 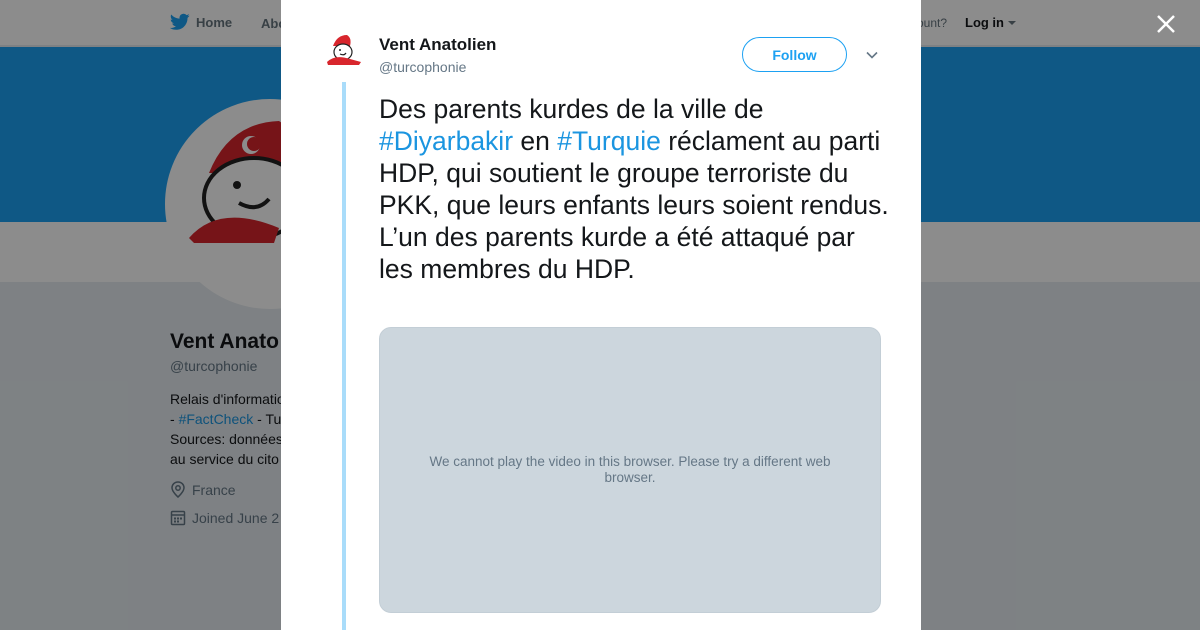 What do you see at coordinates (794, 54) in the screenshot?
I see `follow-button: Follow` at bounding box center [794, 54].